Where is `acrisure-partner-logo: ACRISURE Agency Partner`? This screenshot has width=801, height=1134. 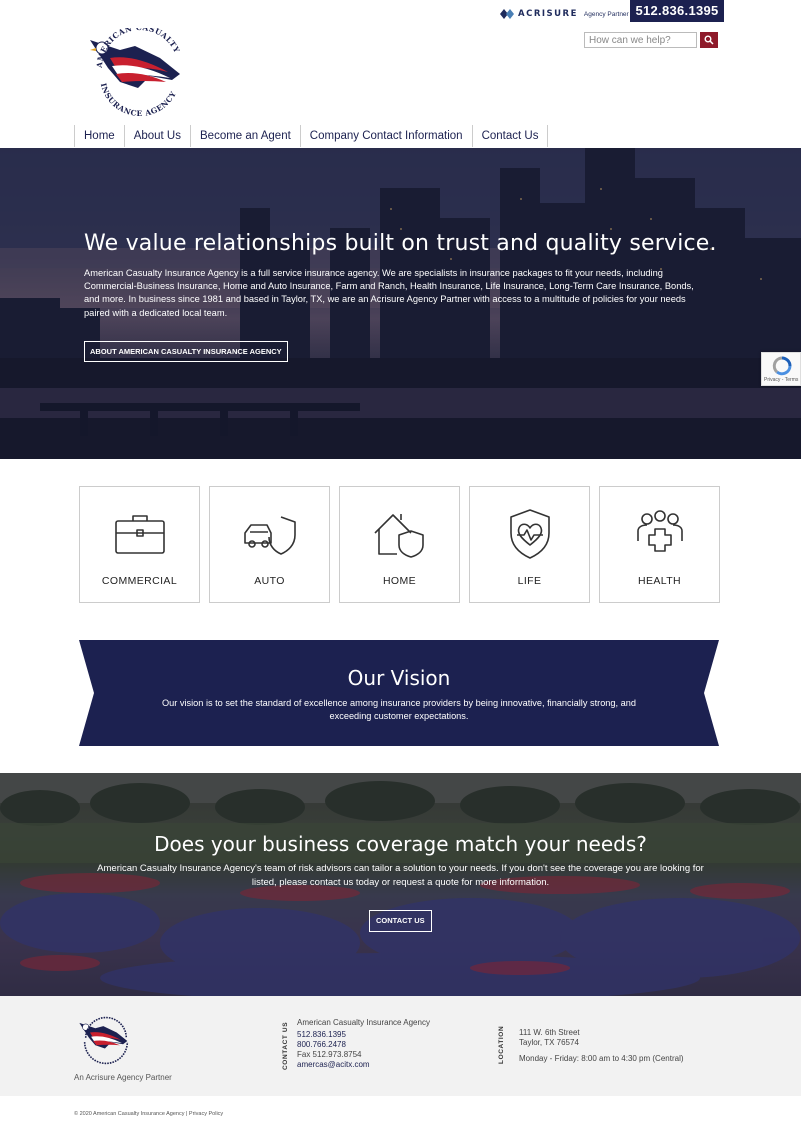 acrisure-partner-logo: ACRISURE Agency Partner is located at coordinates (564, 14).